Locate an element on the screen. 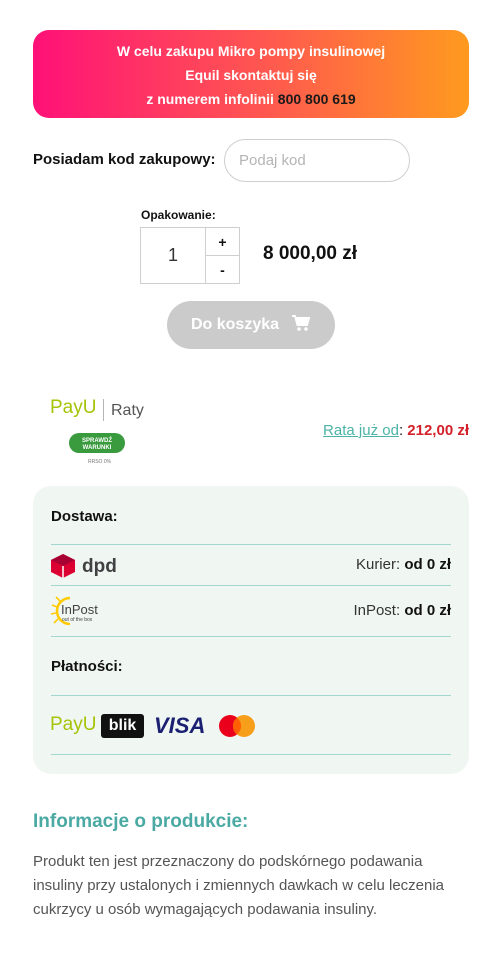 The height and width of the screenshot is (957, 500). payu-logo: PayU is located at coordinates (73, 407).